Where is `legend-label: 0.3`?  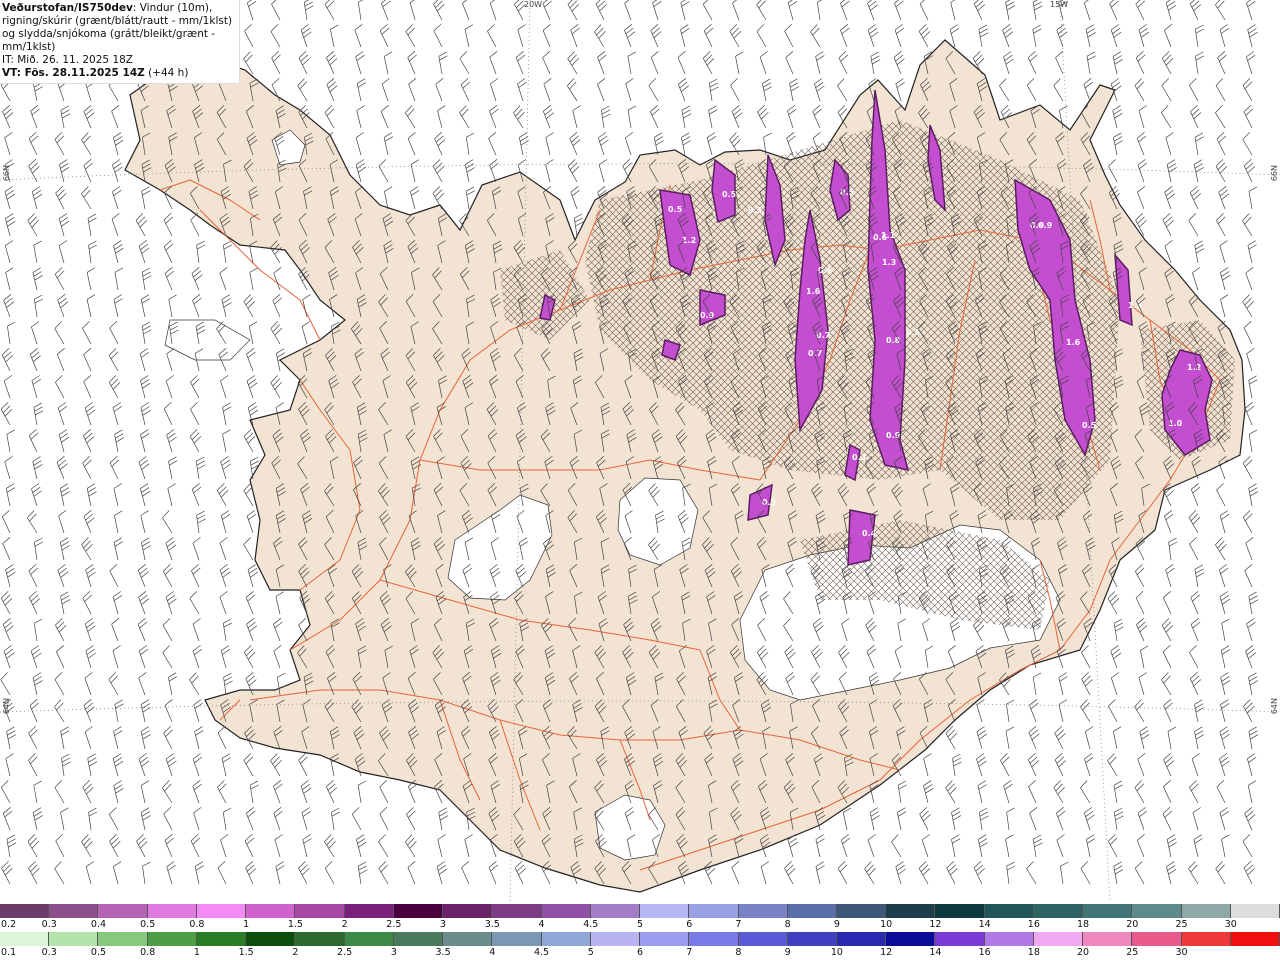
legend-label: 0.3 is located at coordinates (49, 952).